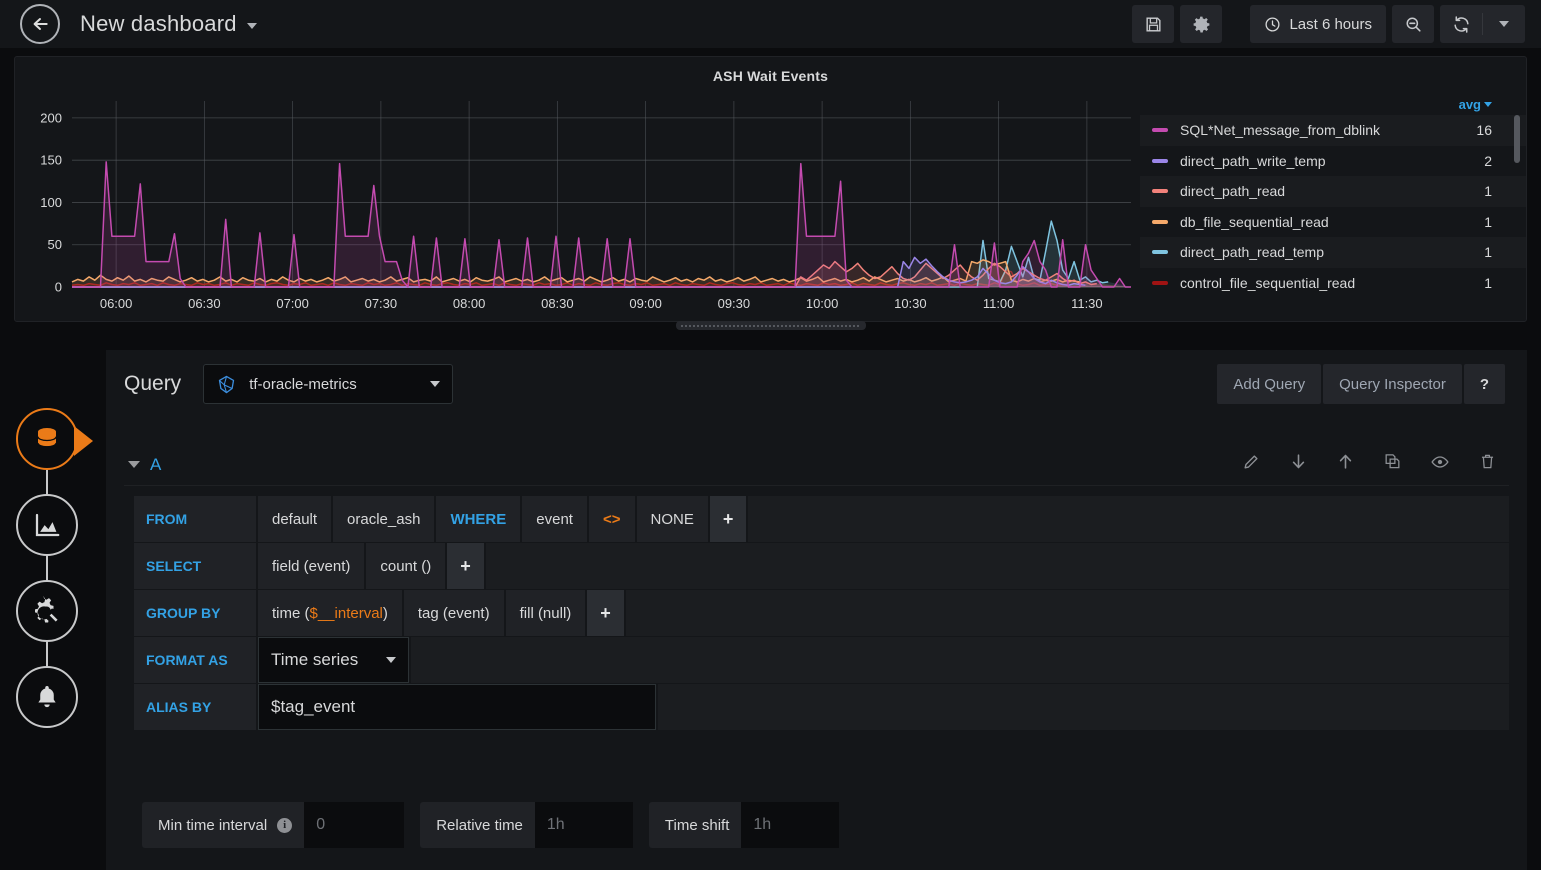 This screenshot has width=1541, height=870. What do you see at coordinates (545, 613) in the screenshot?
I see `groupby-fill-segment: fill (null)` at bounding box center [545, 613].